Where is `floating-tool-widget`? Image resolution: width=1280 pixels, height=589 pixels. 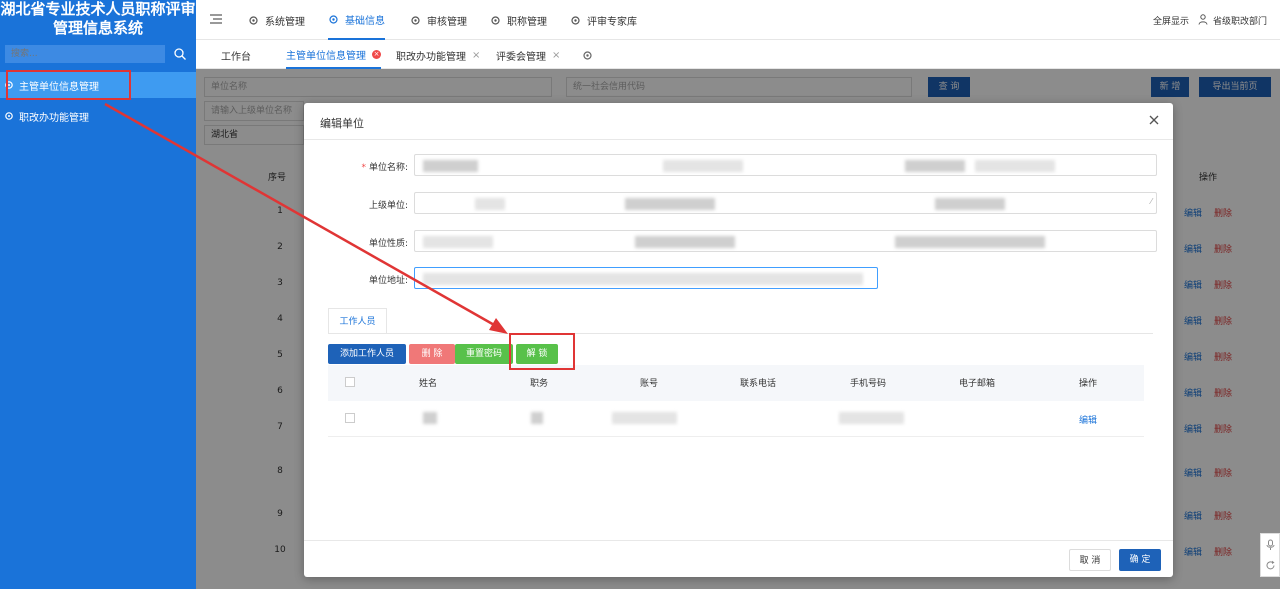
floating-tool-widget is located at coordinates (1270, 555).